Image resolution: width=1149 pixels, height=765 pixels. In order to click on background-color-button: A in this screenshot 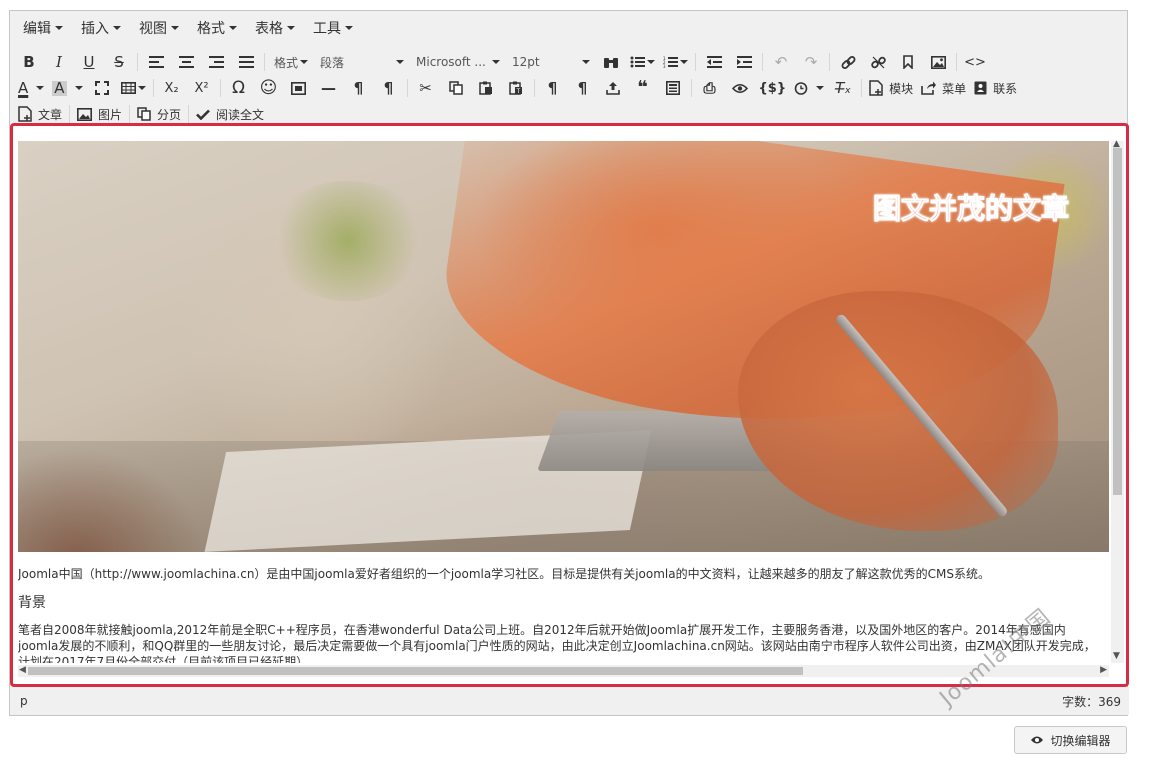, I will do `click(67, 88)`.